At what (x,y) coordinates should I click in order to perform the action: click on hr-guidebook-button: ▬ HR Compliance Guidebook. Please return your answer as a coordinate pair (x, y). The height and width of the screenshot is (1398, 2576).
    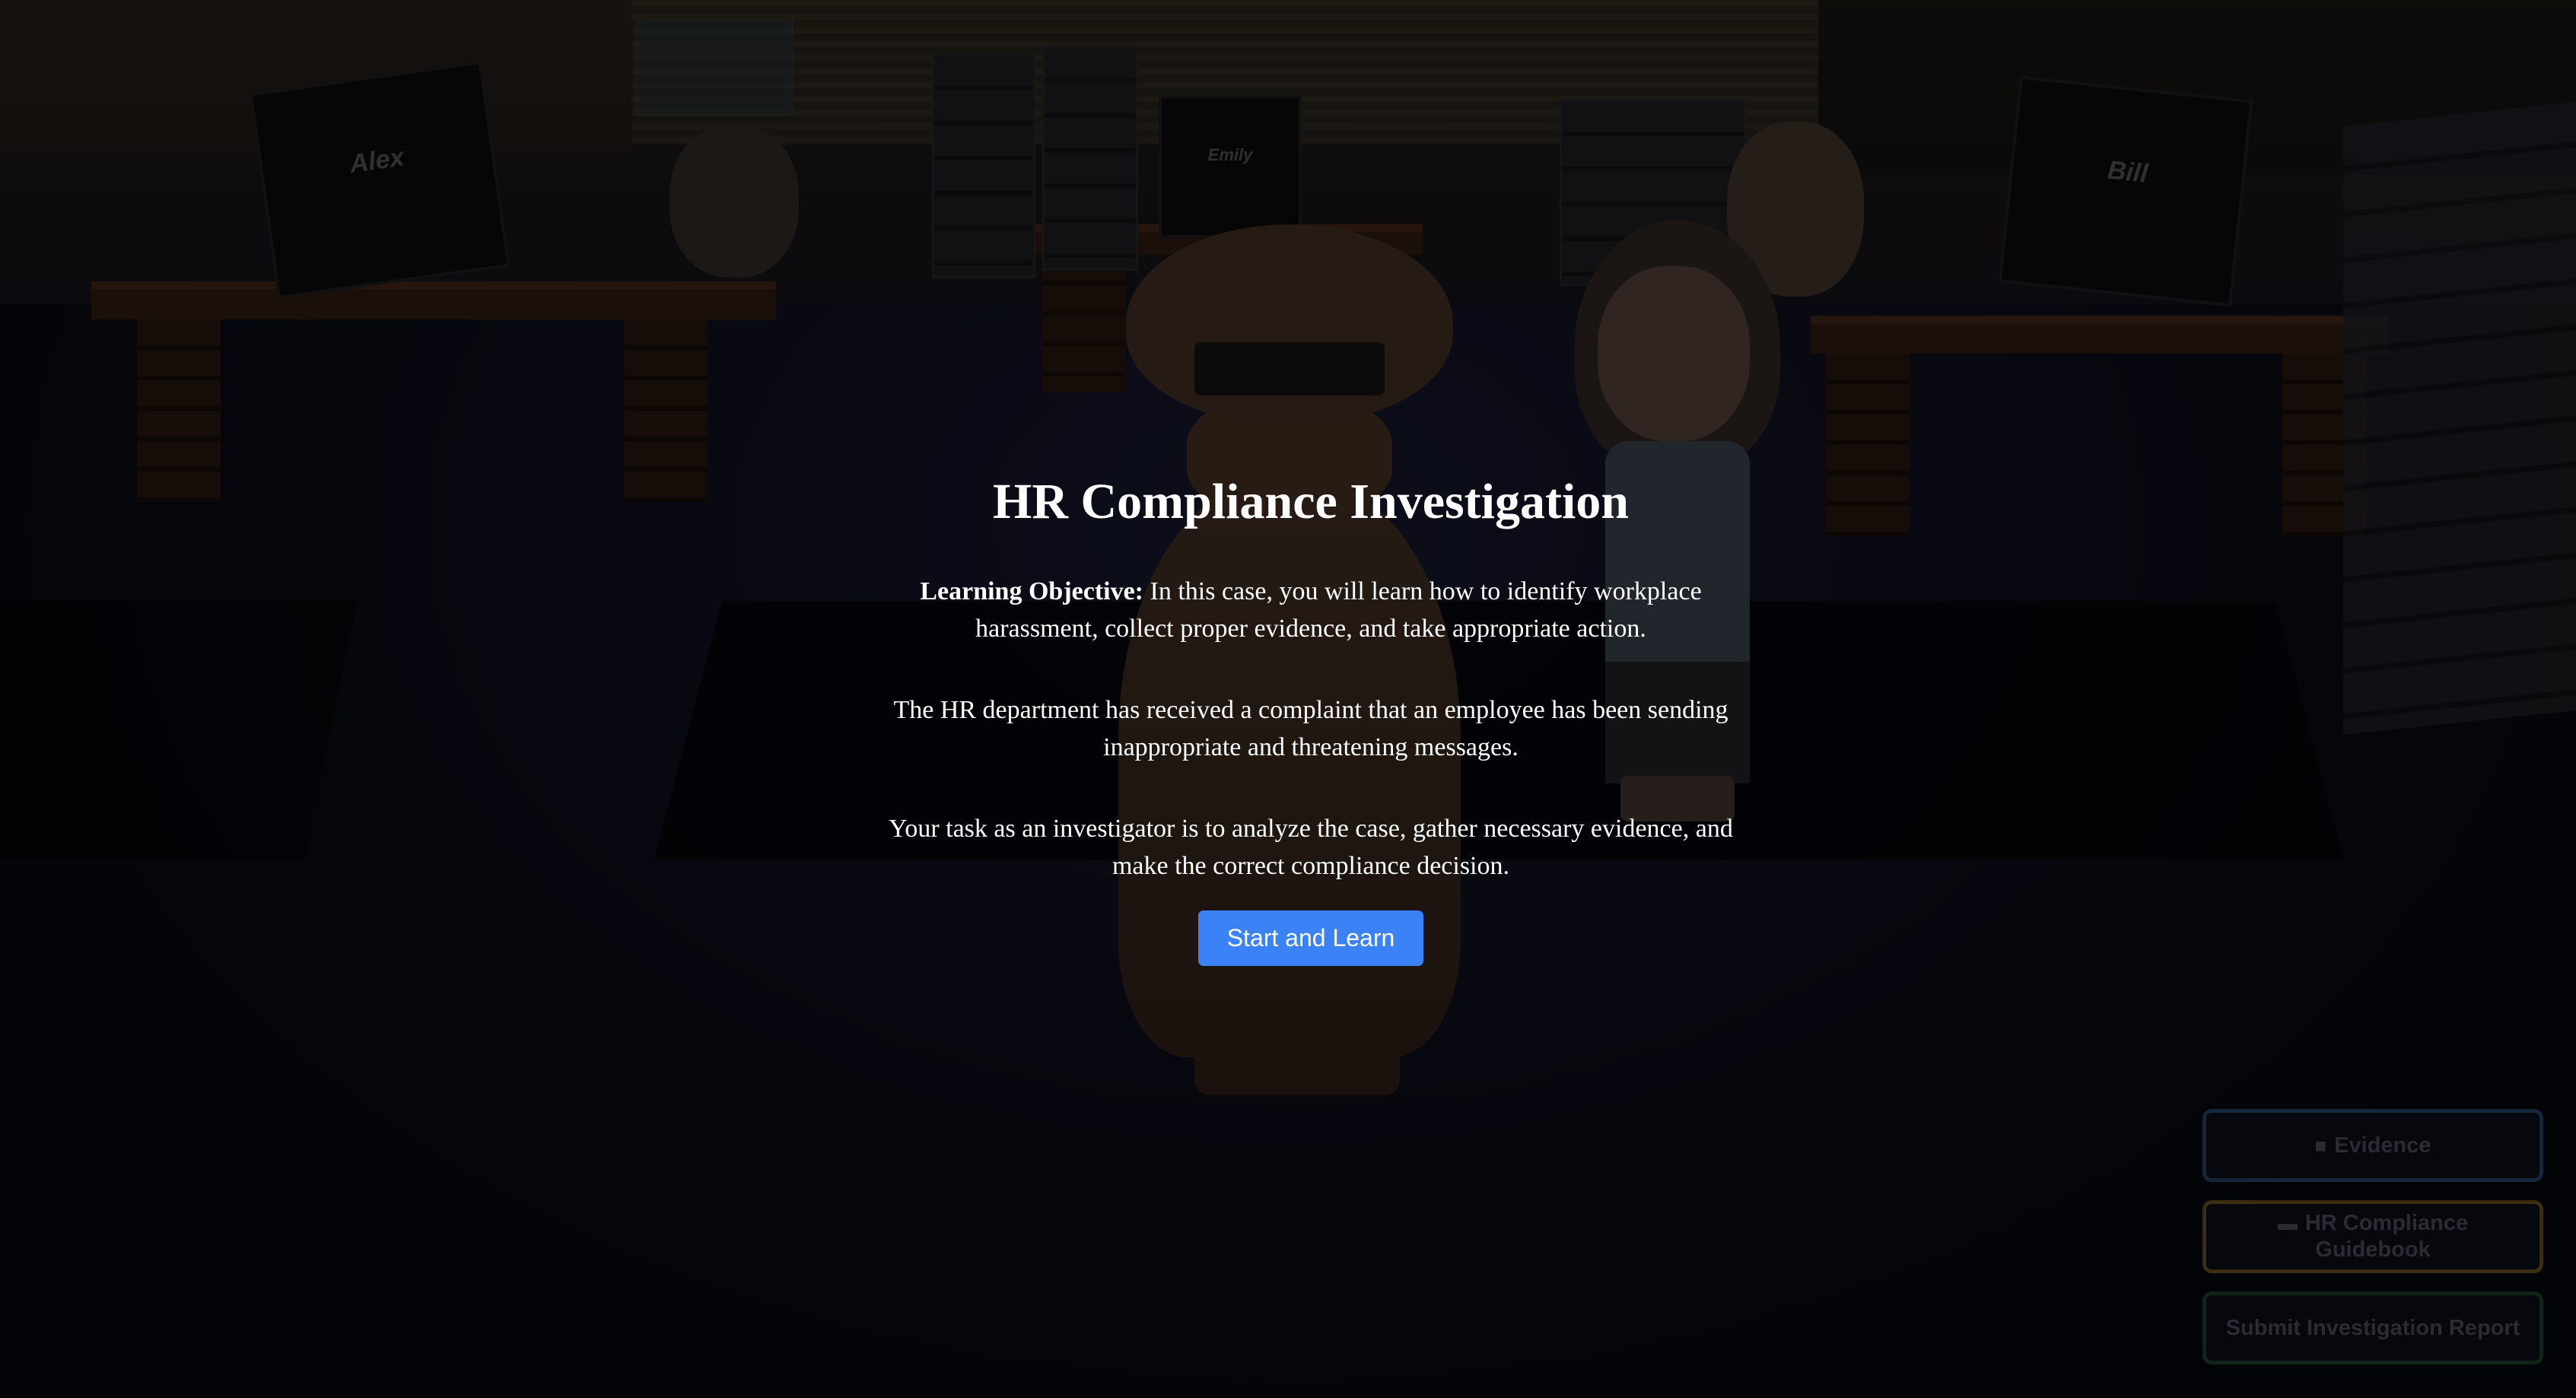
    Looking at the image, I should click on (2372, 1236).